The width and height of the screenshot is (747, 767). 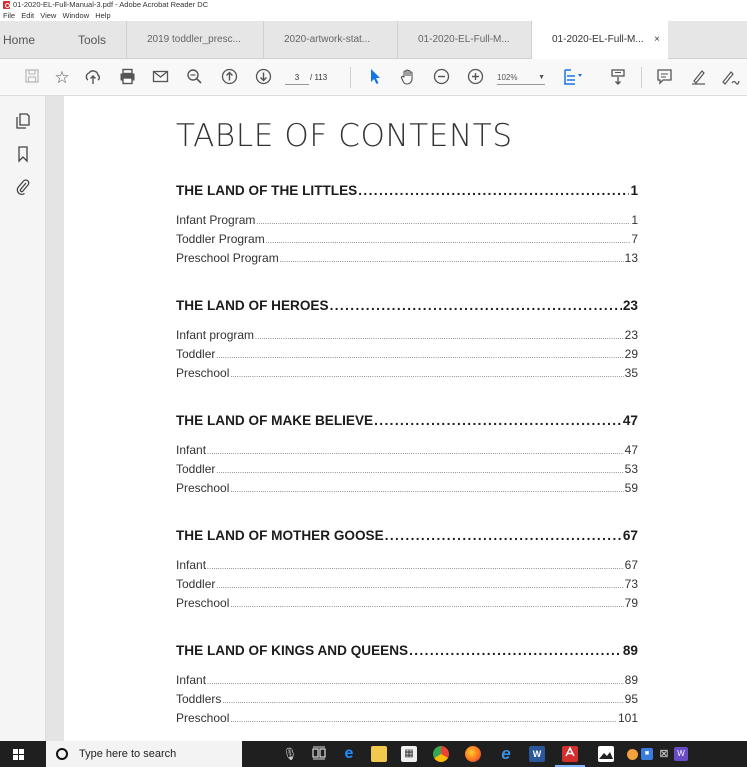 I want to click on comment-icon, so click(x=664, y=78).